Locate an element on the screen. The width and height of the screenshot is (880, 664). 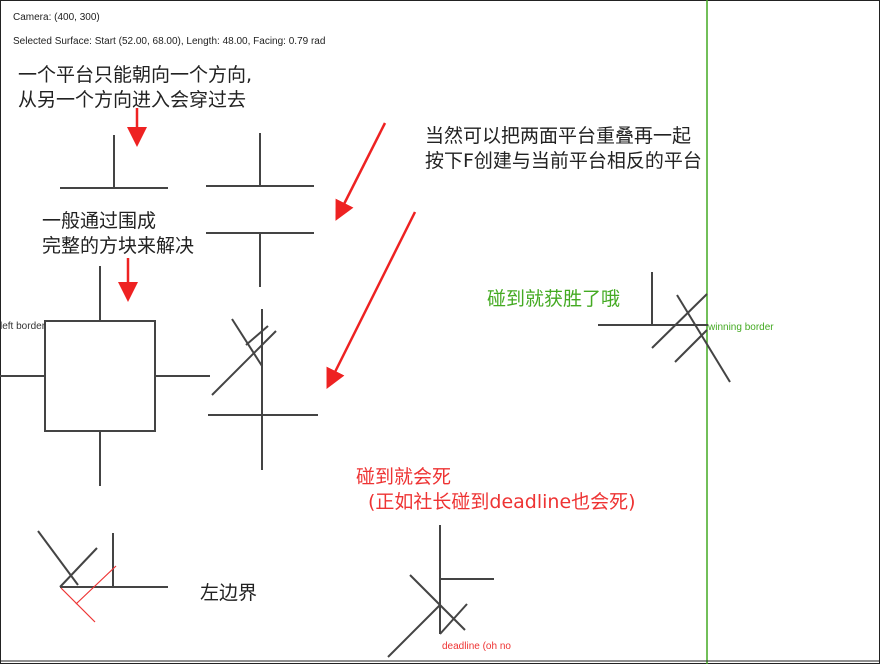
label-deadline: deadline (oh no is located at coordinates (476, 646).